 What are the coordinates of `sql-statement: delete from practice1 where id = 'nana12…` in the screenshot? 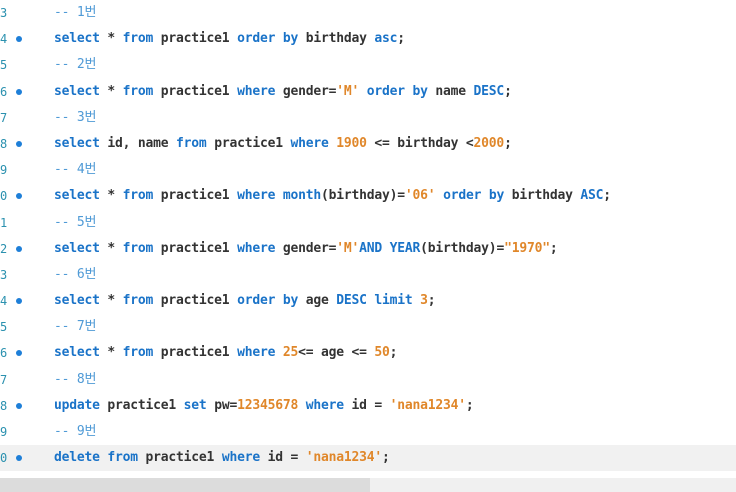 It's located at (222, 458).